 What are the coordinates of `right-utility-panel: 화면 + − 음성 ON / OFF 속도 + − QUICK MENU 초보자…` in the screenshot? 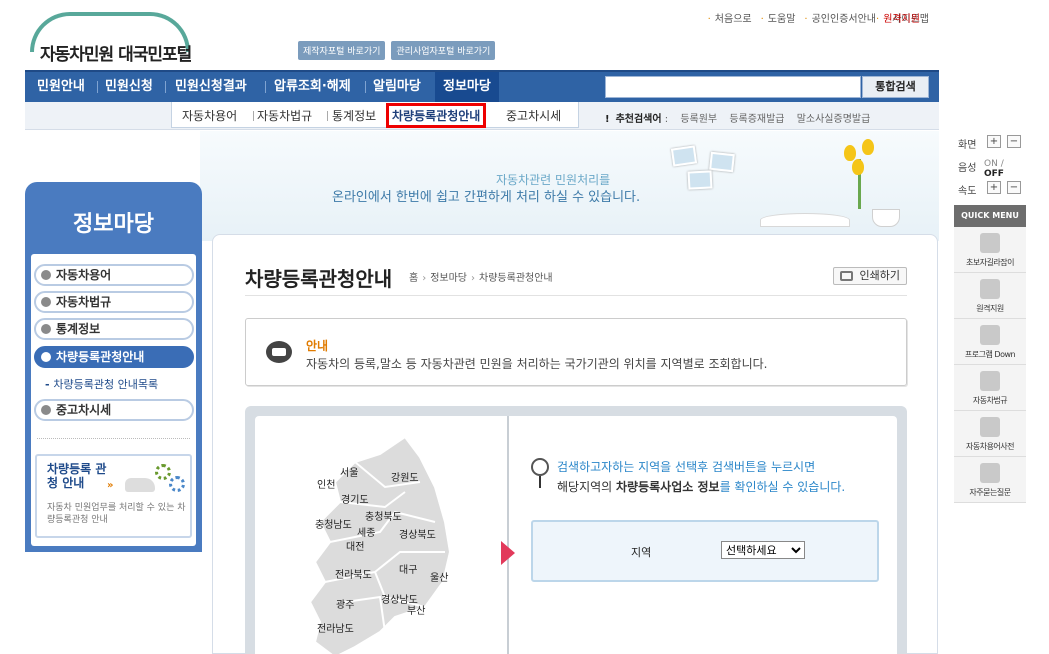 It's located at (990, 317).